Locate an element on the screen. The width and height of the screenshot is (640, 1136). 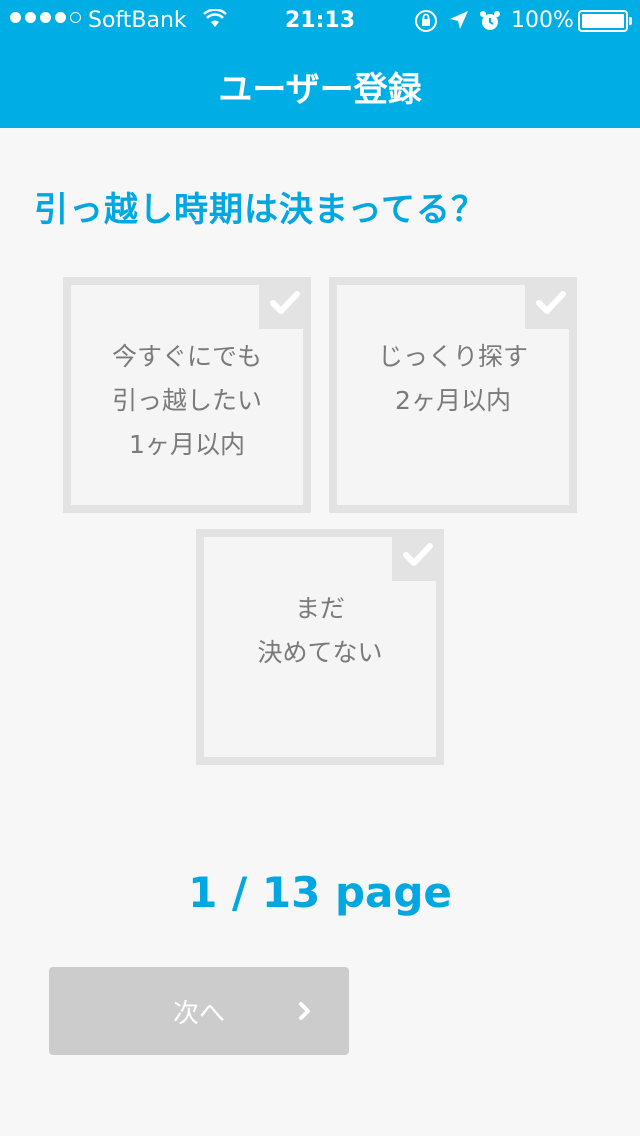
navigation-bar: SoftBank 21:13 100% ユーザー登録 is located at coordinates (320, 64).